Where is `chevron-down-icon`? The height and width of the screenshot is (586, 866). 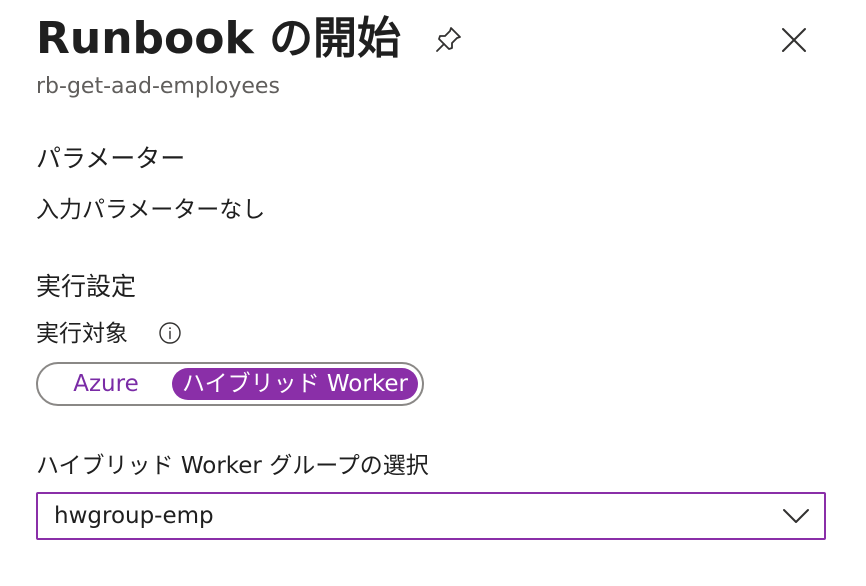 chevron-down-icon is located at coordinates (796, 516).